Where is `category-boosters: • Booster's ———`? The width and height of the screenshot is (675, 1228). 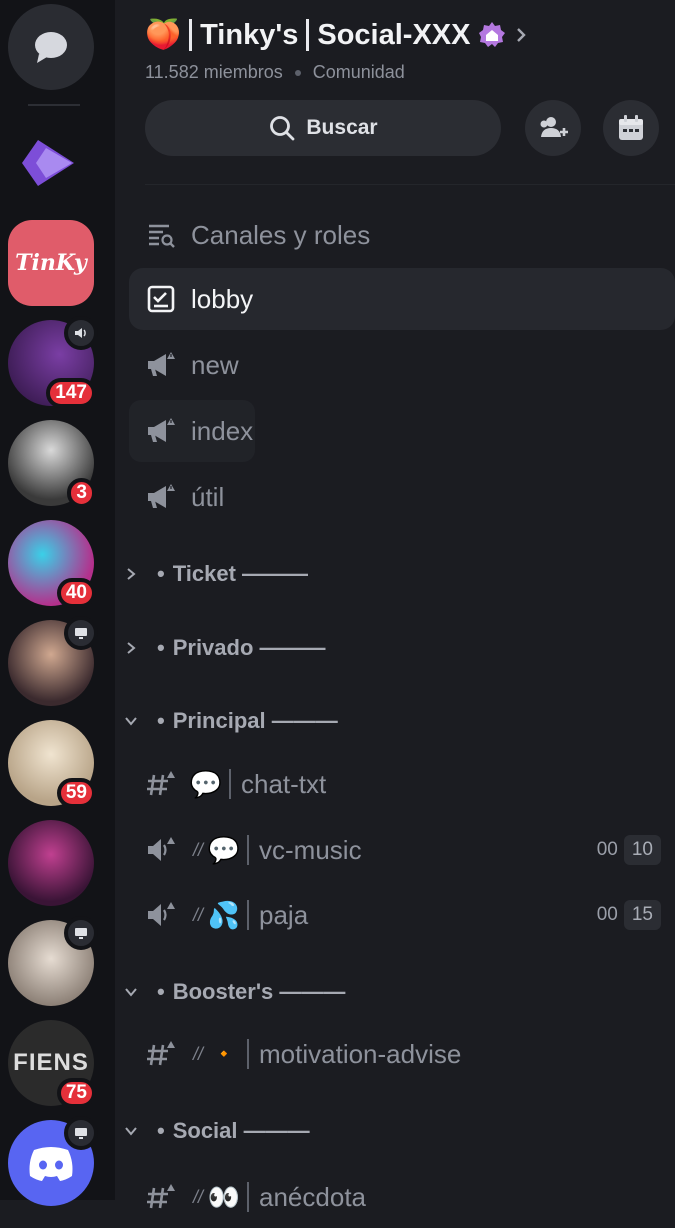 category-boosters: • Booster's ——— is located at coordinates (233, 992).